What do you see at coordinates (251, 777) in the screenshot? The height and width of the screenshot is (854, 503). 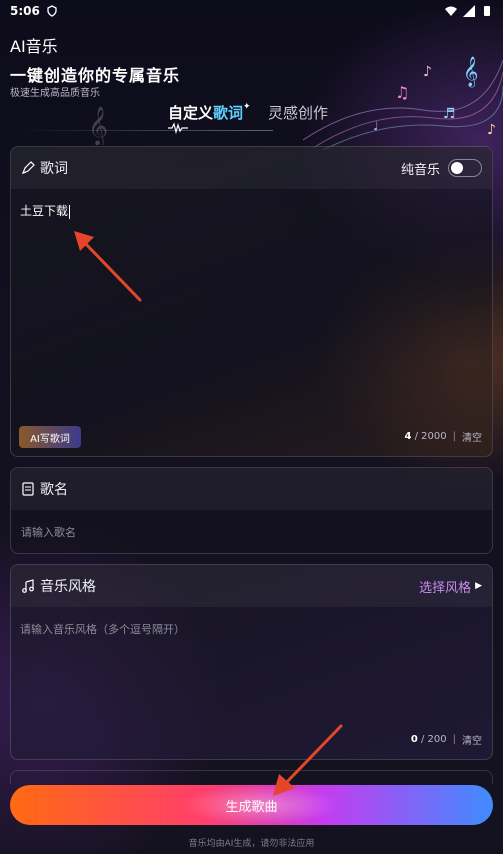 I see `next-card-peek` at bounding box center [251, 777].